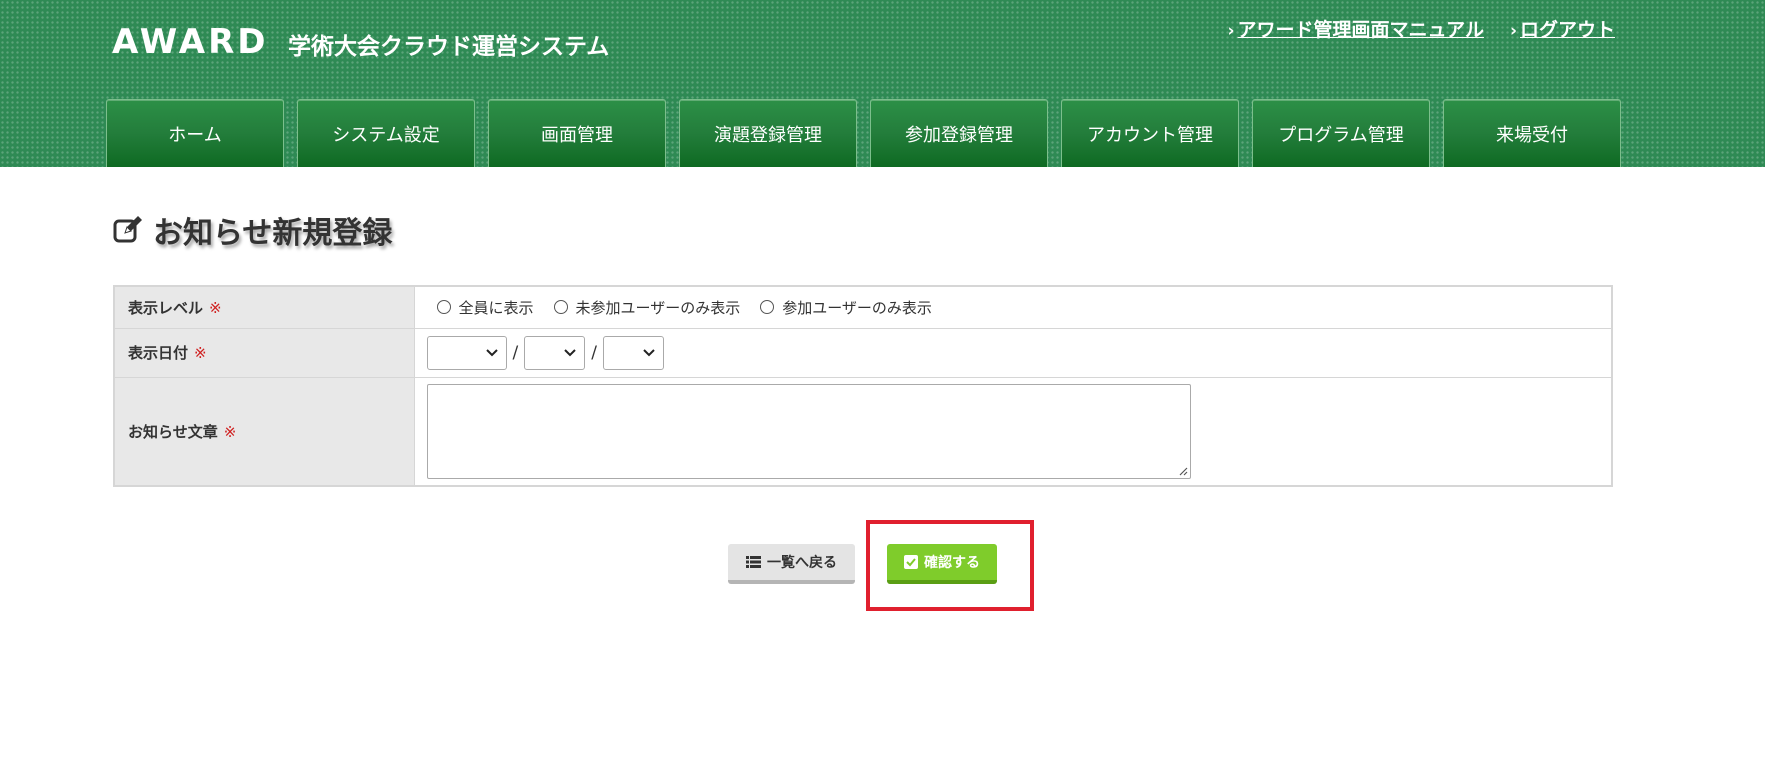  I want to click on display-level-label: 表示レベル ※, so click(264, 307).